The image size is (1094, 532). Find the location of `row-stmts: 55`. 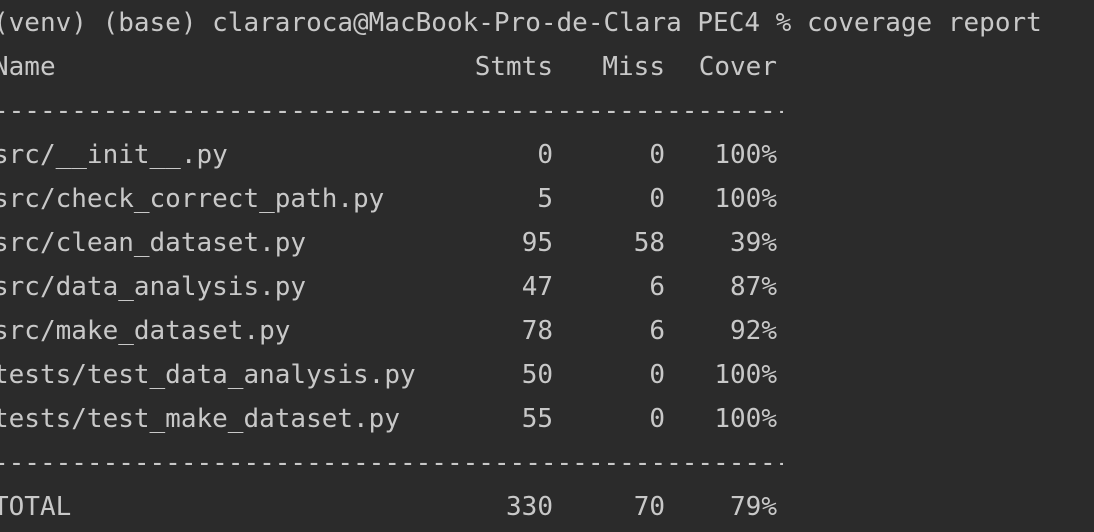

row-stmts: 55 is located at coordinates (537, 419).